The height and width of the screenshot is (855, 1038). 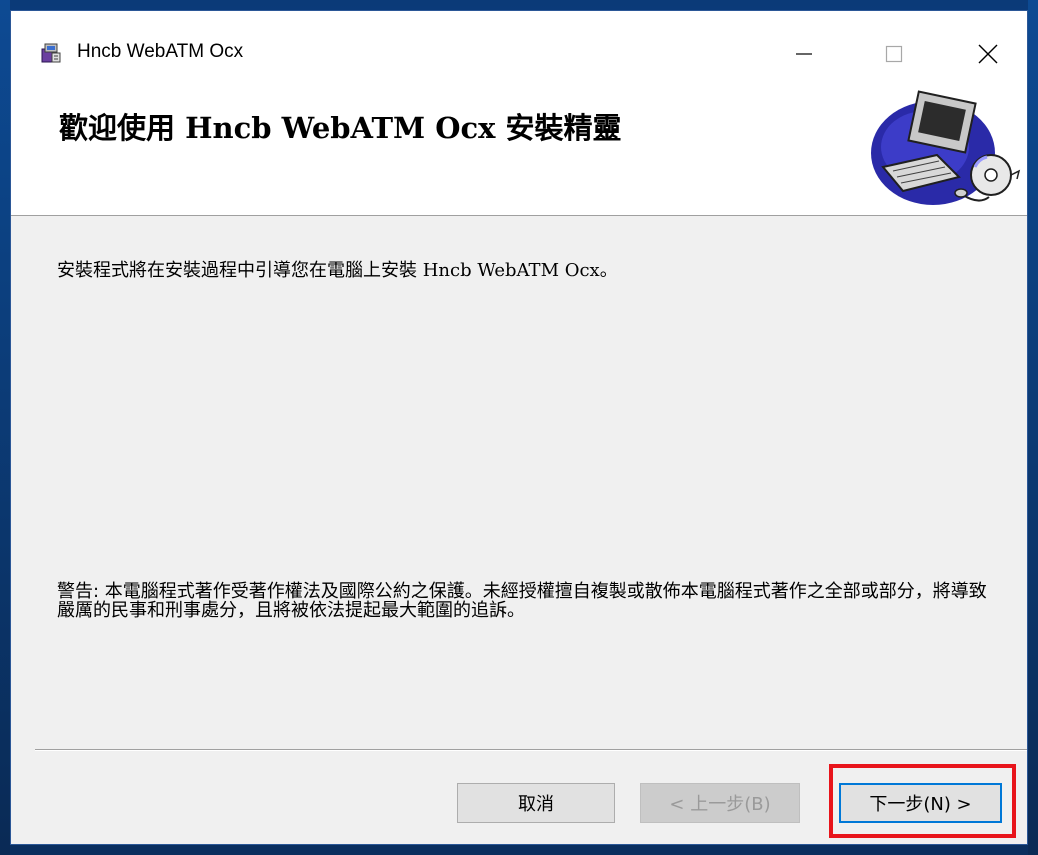 What do you see at coordinates (5, 427) in the screenshot?
I see `desktop-background-left` at bounding box center [5, 427].